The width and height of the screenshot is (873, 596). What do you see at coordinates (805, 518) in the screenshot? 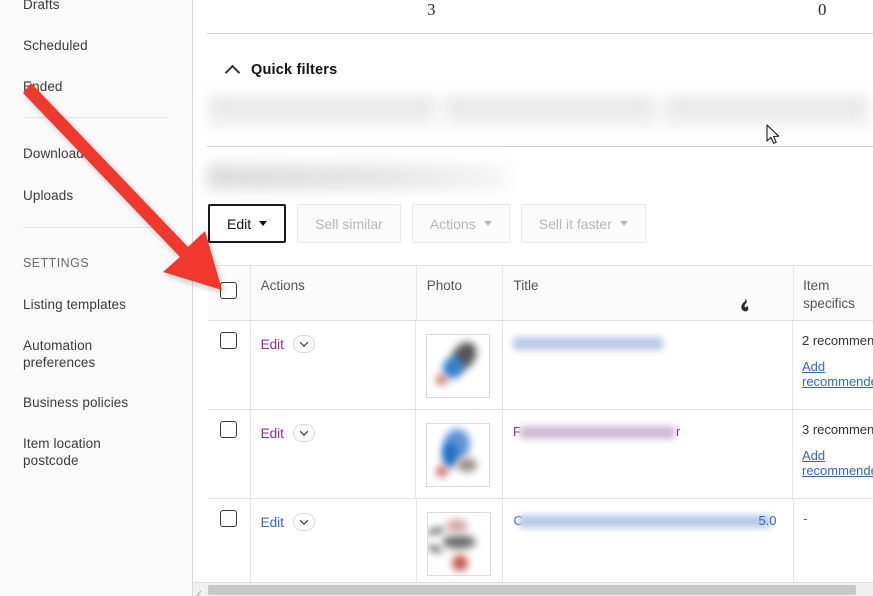
I see `row-recommendation-count: -` at bounding box center [805, 518].